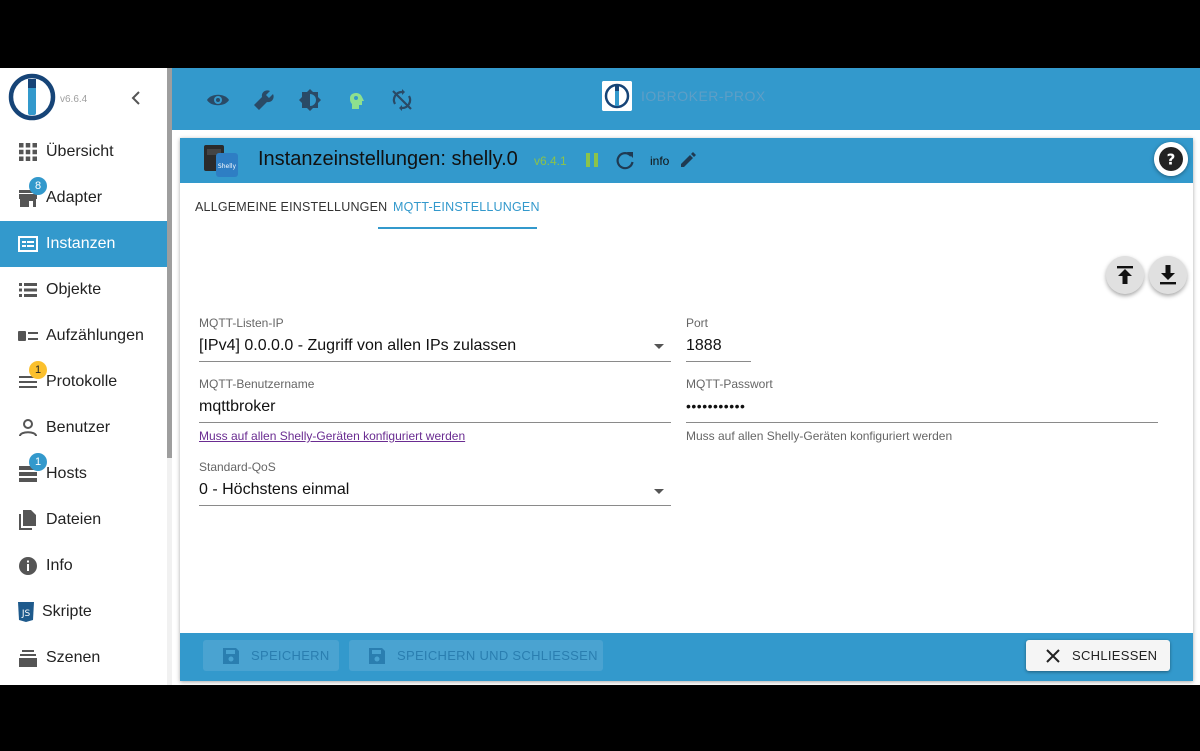 The image size is (1200, 751). I want to click on reload-icon, so click(625, 161).